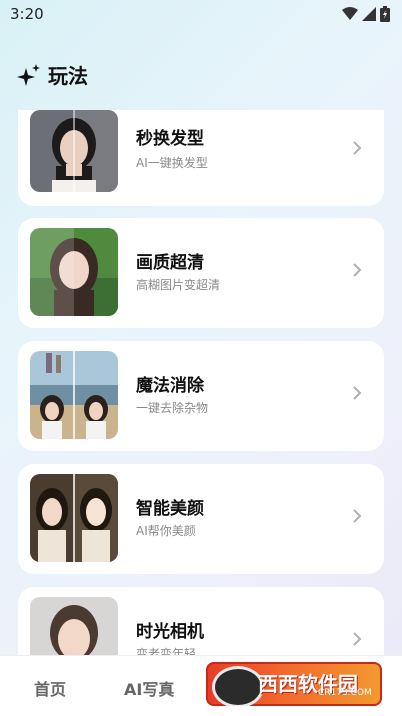  What do you see at coordinates (345, 693) in the screenshot?
I see `watermark-url: CR173.COM` at bounding box center [345, 693].